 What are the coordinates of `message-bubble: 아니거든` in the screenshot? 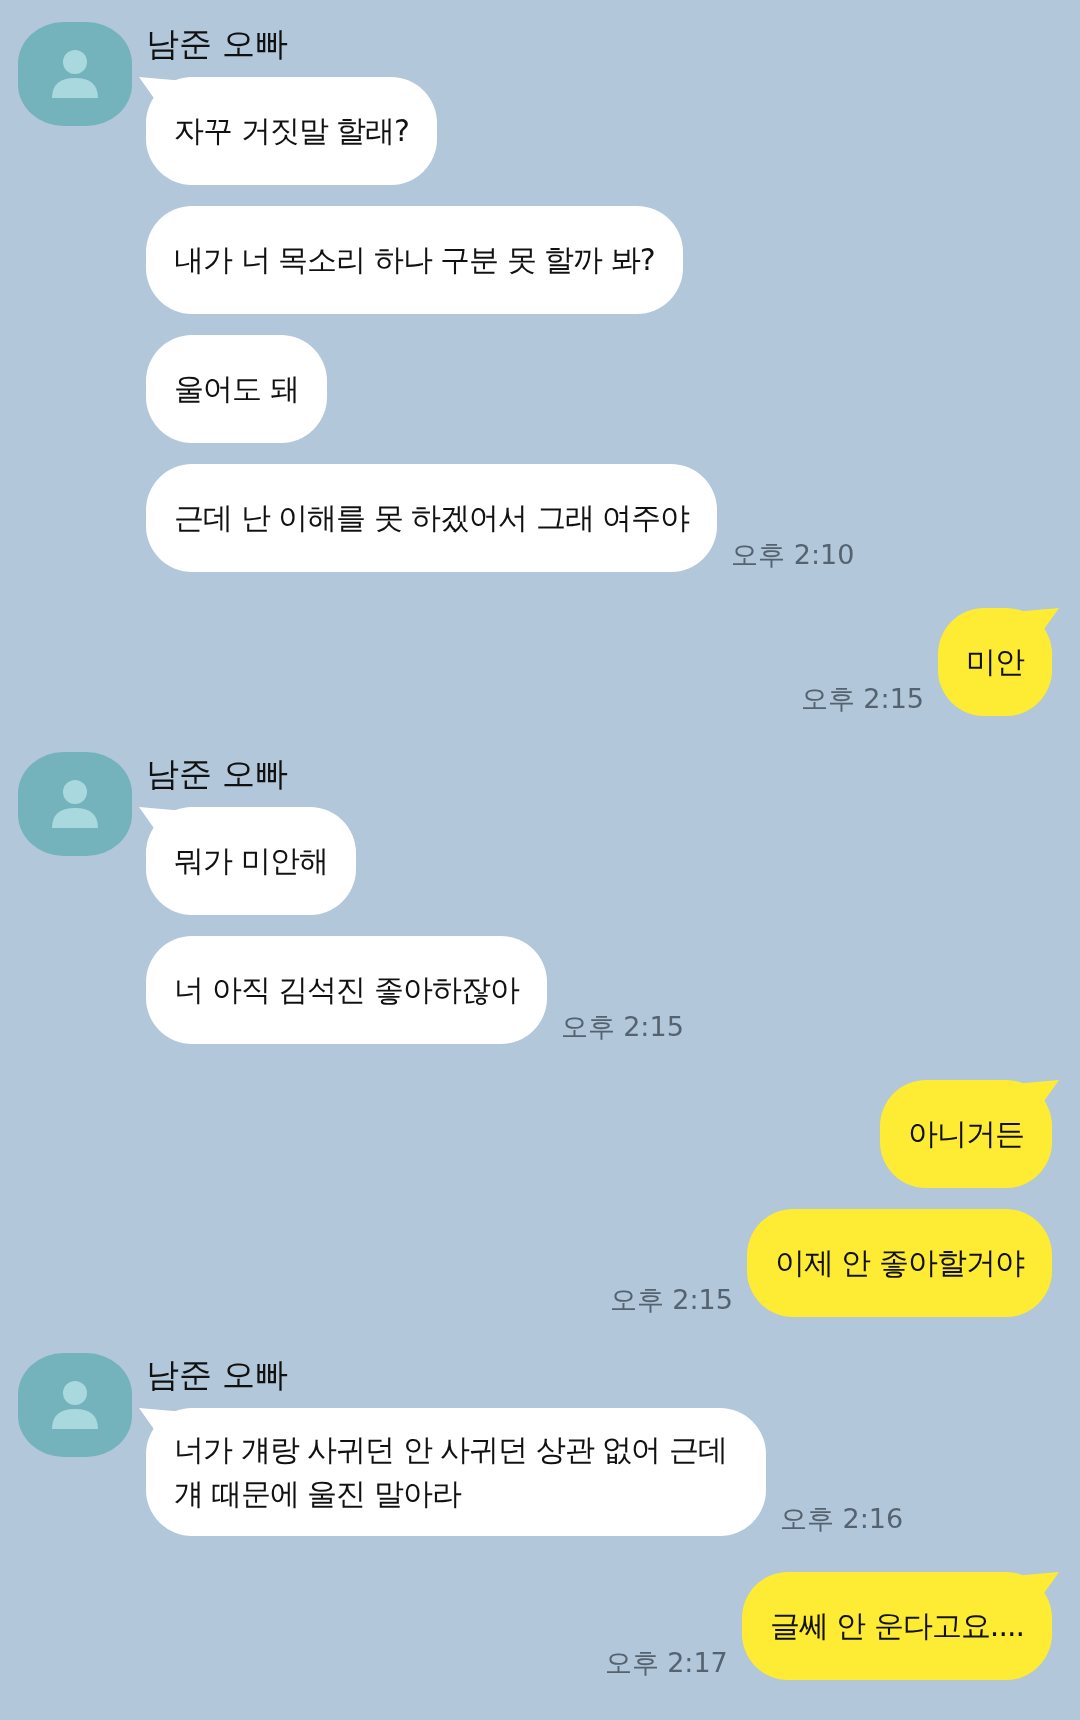 It's located at (966, 1134).